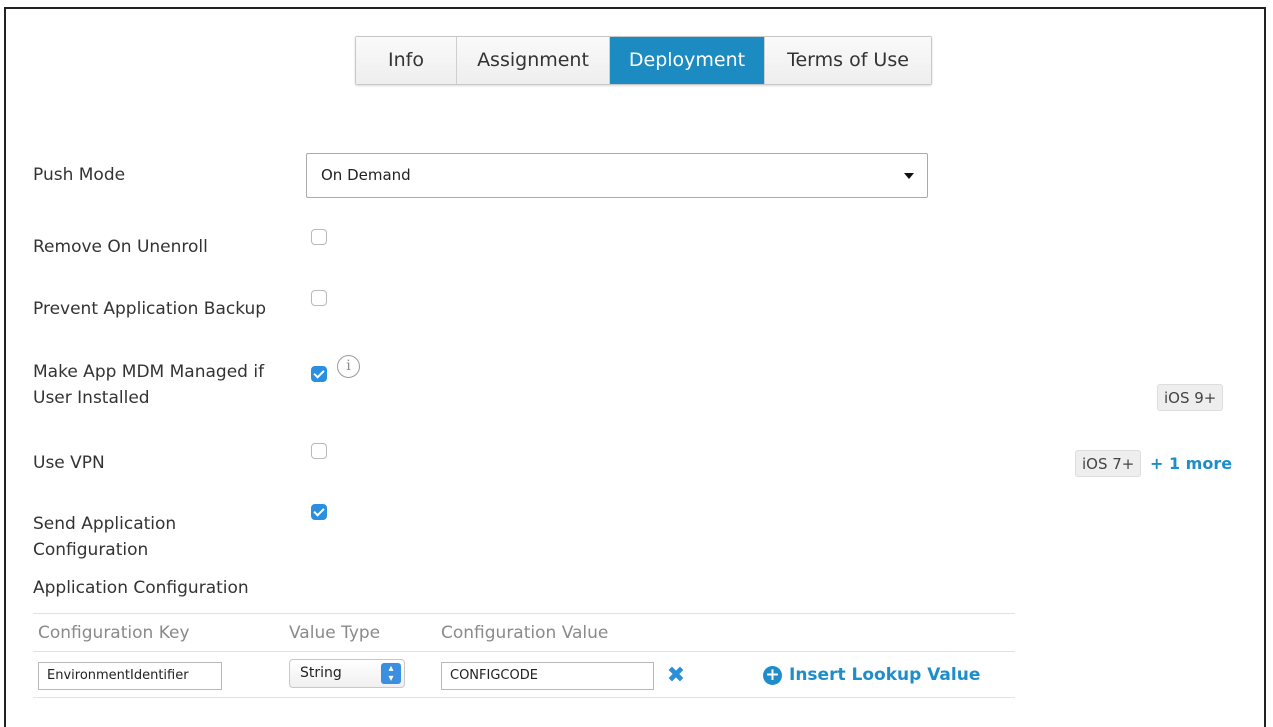  Describe the element at coordinates (909, 176) in the screenshot. I see `caret-down-icon` at that location.